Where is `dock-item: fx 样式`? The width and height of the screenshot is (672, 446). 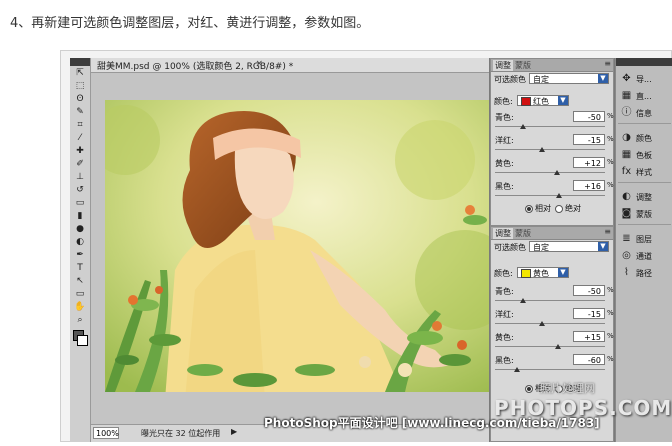
dock-item: fx 样式 is located at coordinates (644, 171).